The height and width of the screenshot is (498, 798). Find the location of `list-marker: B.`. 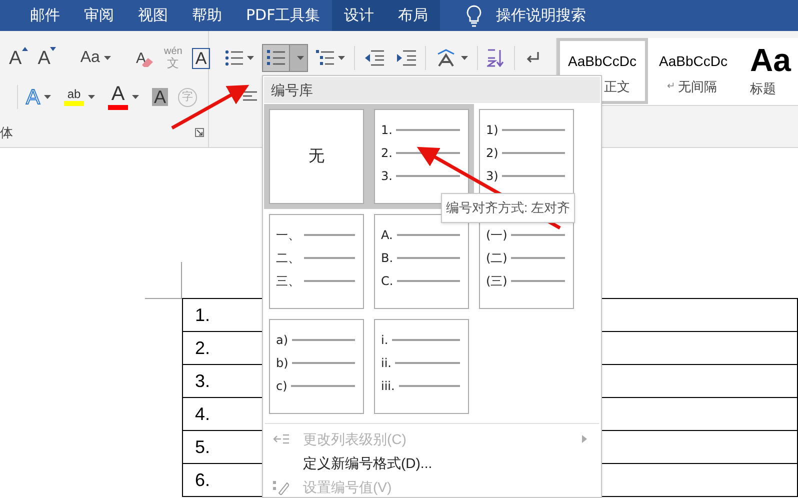

list-marker: B. is located at coordinates (387, 258).